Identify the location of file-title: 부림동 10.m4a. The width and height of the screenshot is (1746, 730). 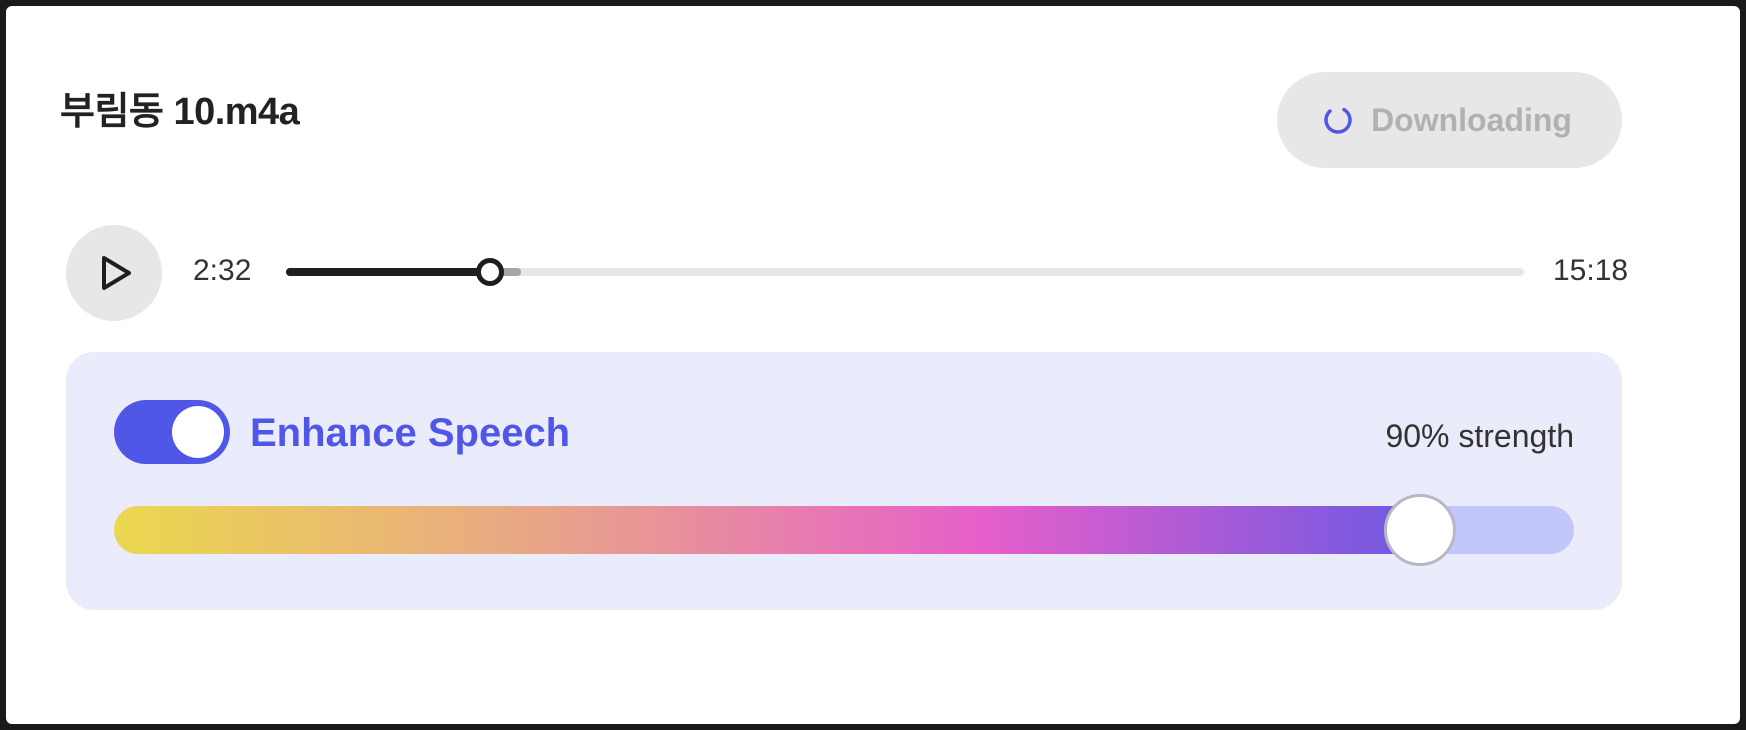
(180, 112).